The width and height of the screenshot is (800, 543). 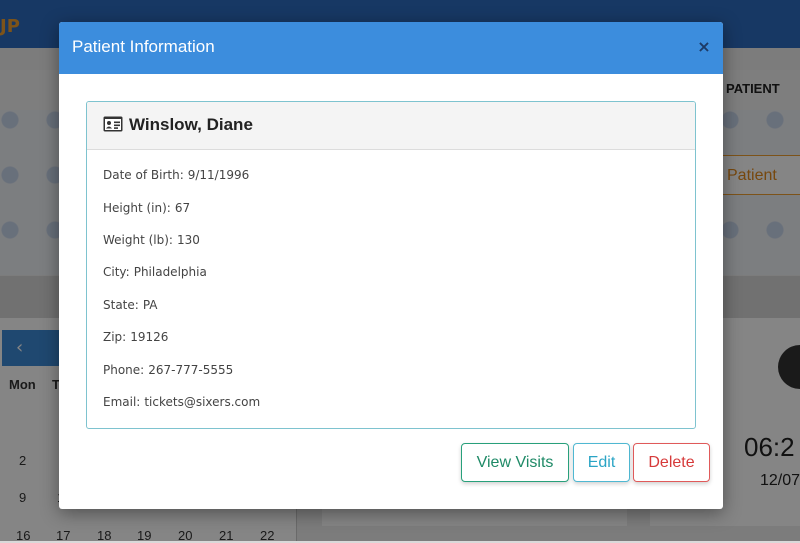 What do you see at coordinates (515, 462) in the screenshot?
I see `view-visits-button: View Visits` at bounding box center [515, 462].